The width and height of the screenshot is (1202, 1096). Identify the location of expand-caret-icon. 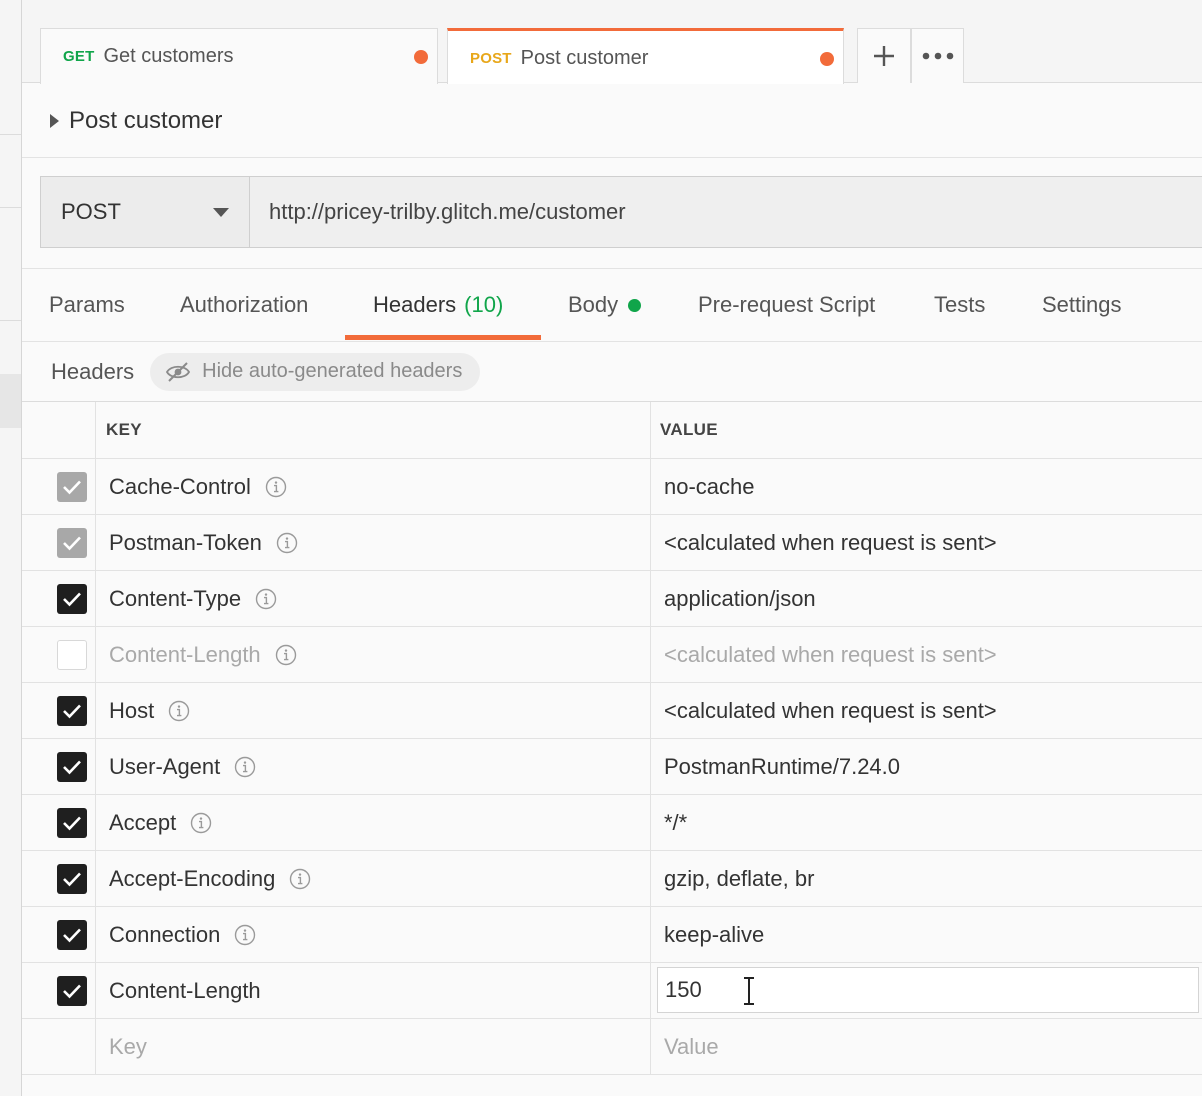
(54, 120).